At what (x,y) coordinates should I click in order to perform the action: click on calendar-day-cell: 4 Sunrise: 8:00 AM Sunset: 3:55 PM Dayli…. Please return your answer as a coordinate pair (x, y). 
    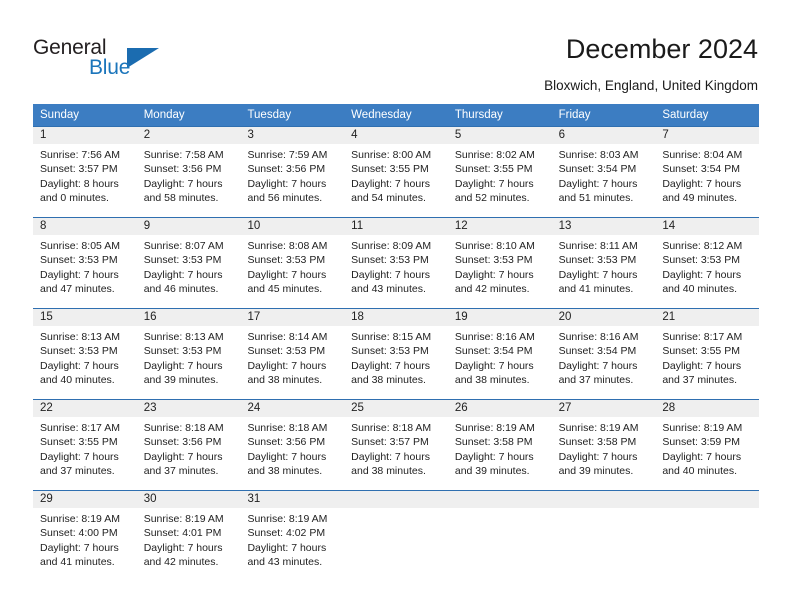
    Looking at the image, I should click on (396, 172).